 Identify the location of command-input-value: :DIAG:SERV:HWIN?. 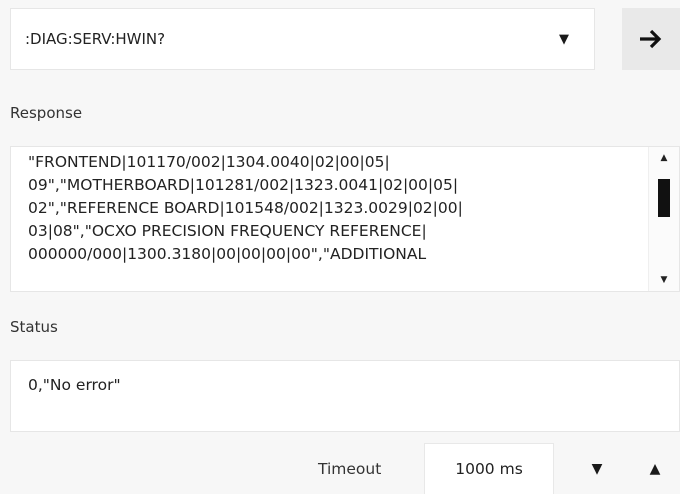
(95, 39).